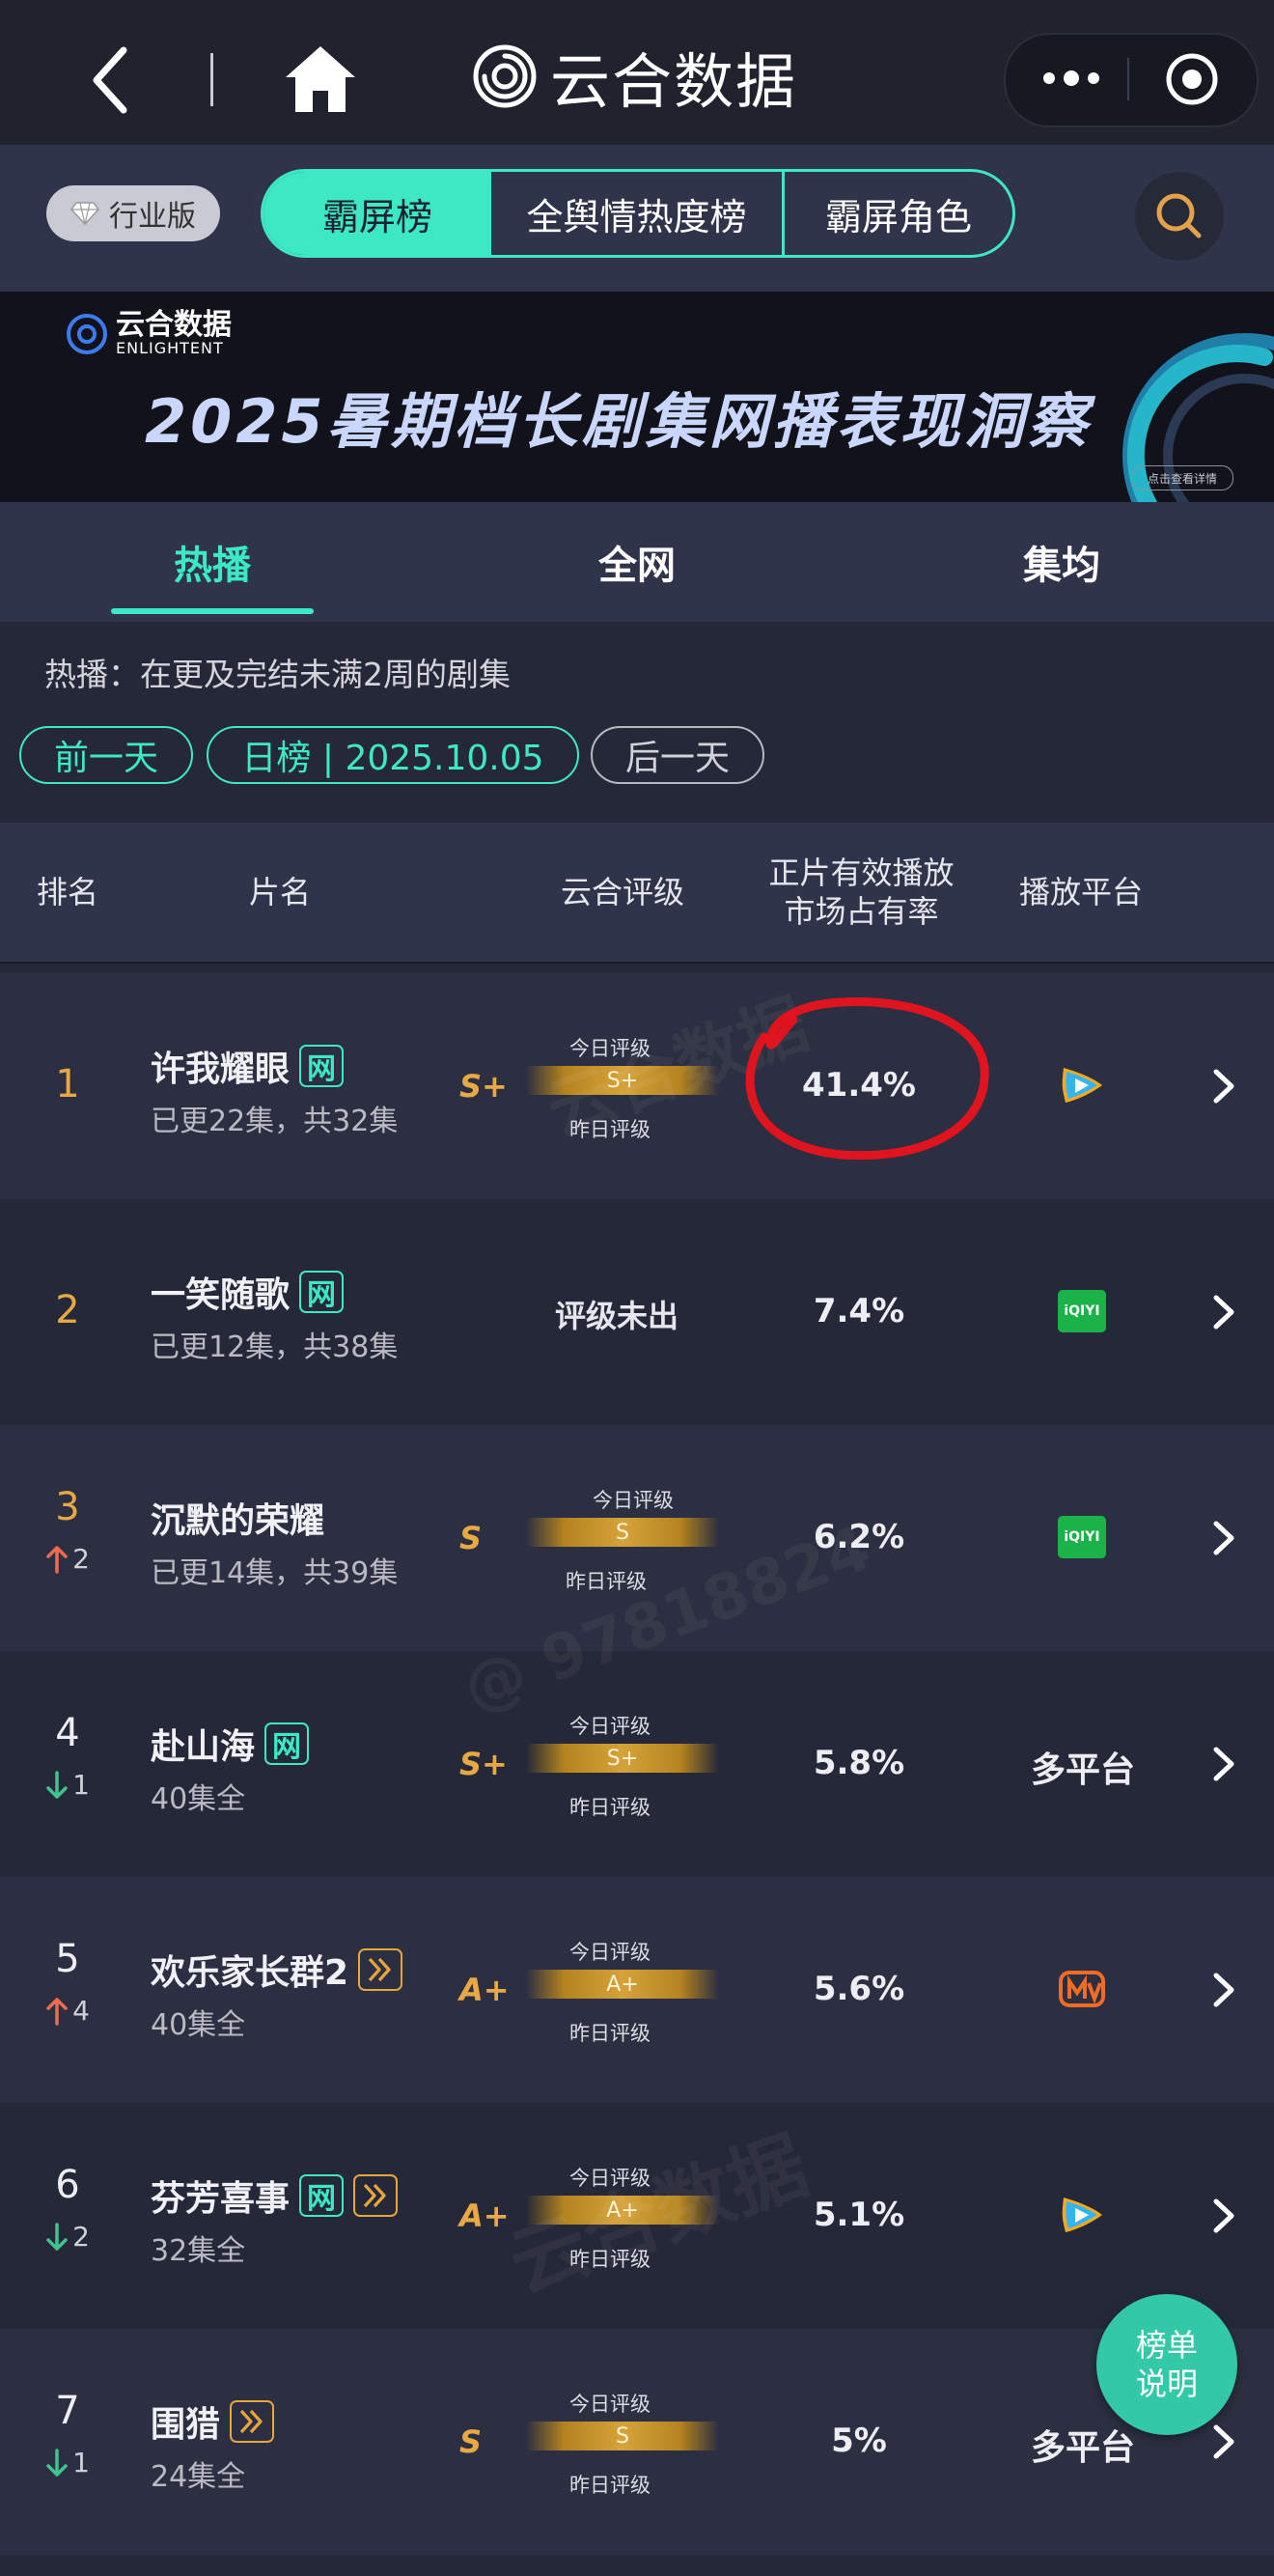 This screenshot has width=1274, height=2576. I want to click on rank-number: 3, so click(67, 1507).